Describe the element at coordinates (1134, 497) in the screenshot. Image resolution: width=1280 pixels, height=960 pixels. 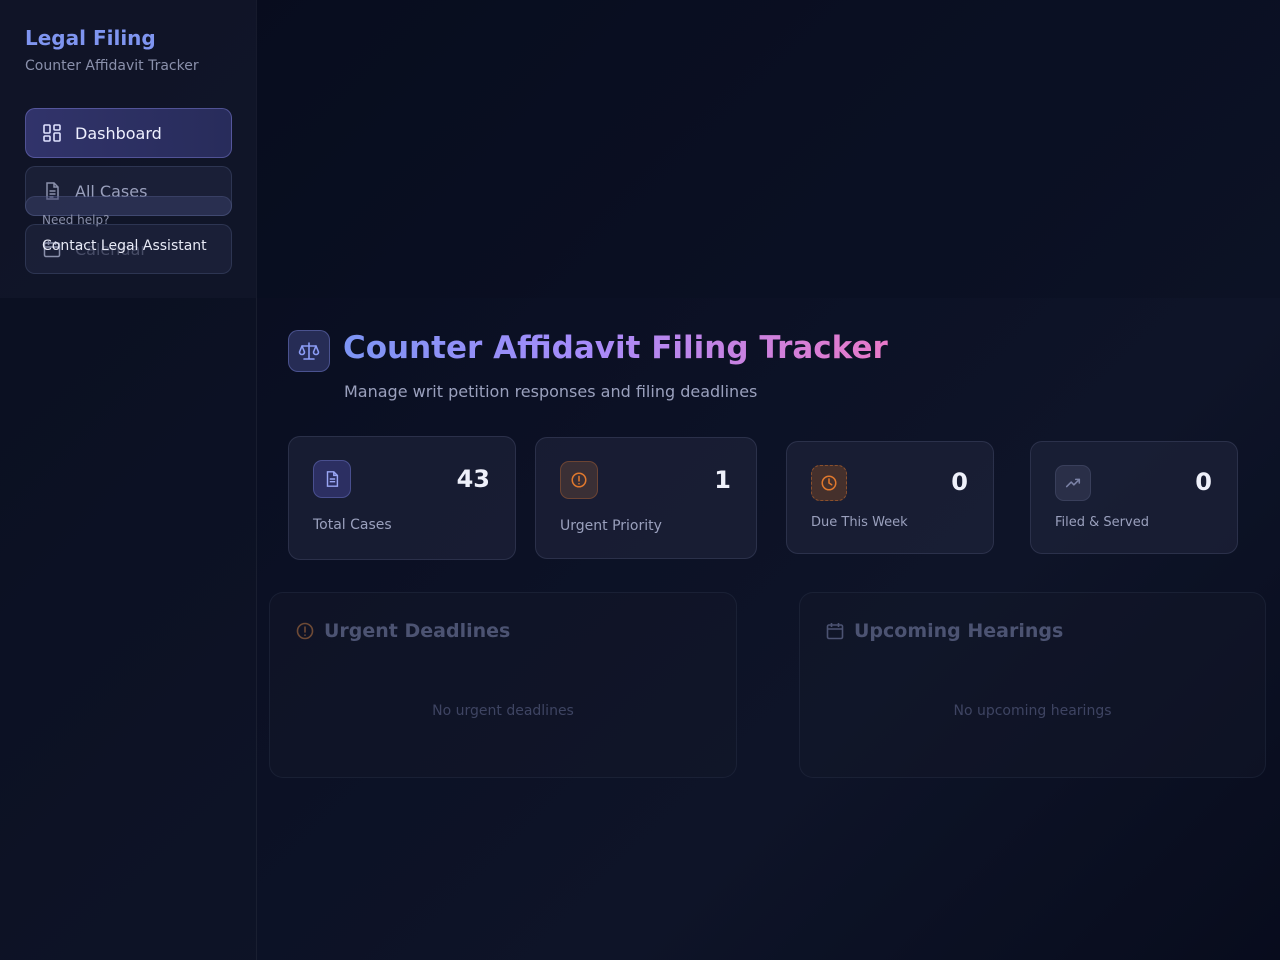
I see `stat-card-filed-served: 0 Filed & Served` at that location.